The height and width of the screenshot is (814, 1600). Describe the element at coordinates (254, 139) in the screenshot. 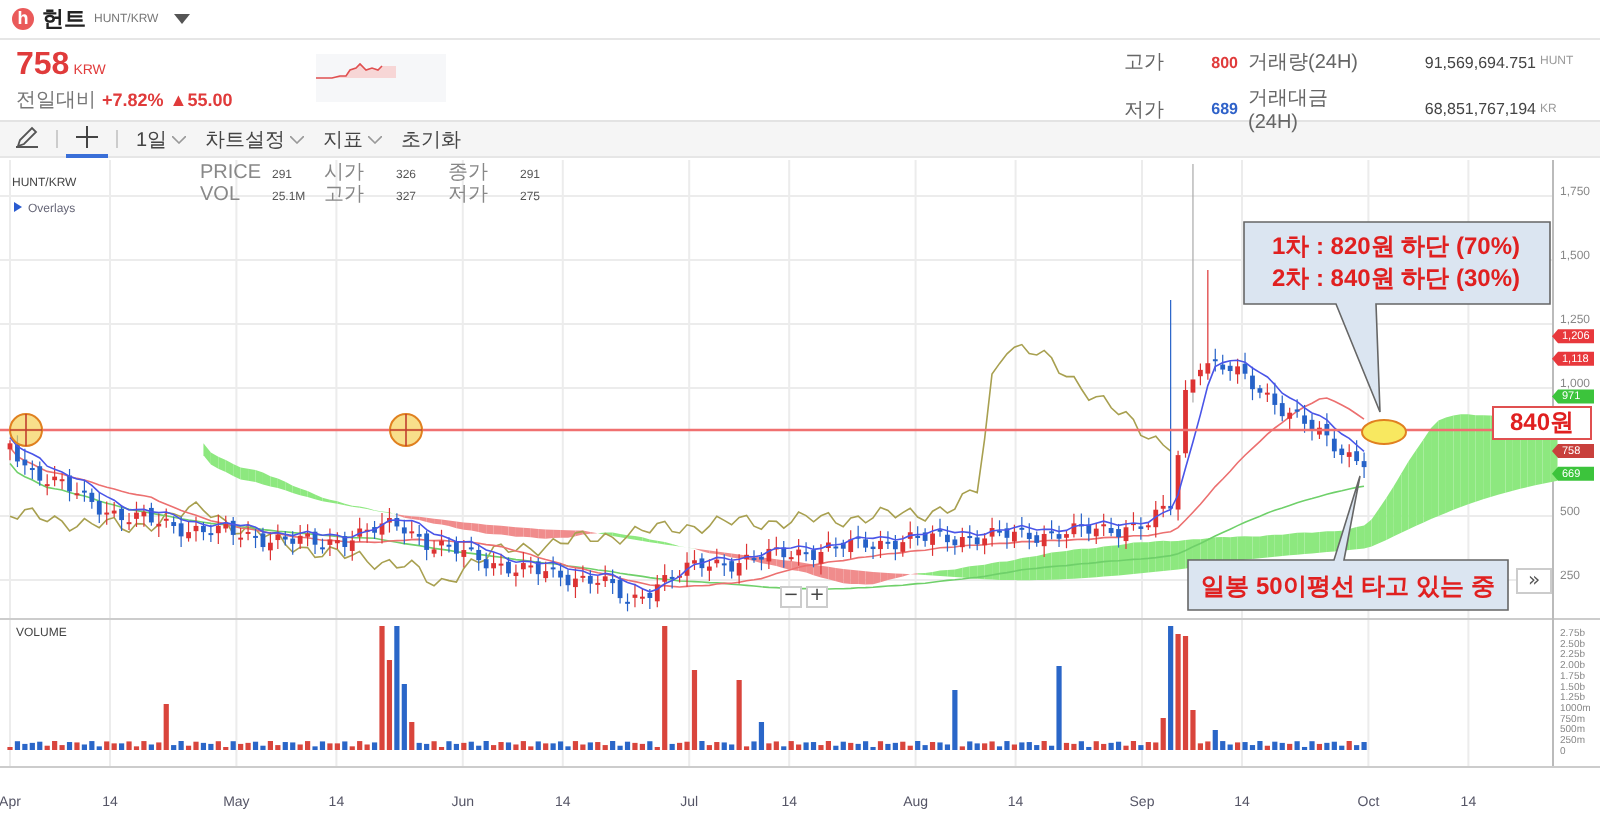

I see `toolbar-menu: 차트설정` at that location.